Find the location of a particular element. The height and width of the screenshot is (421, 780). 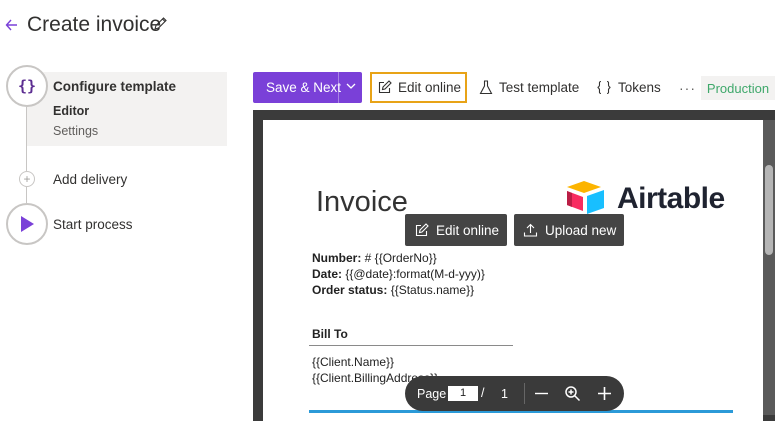

field-number-label: Number: is located at coordinates (337, 258).